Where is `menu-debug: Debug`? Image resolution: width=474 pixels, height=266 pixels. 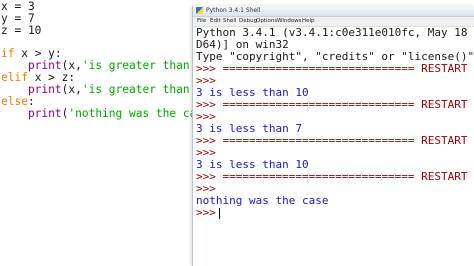
menu-debug: Debug is located at coordinates (248, 21).